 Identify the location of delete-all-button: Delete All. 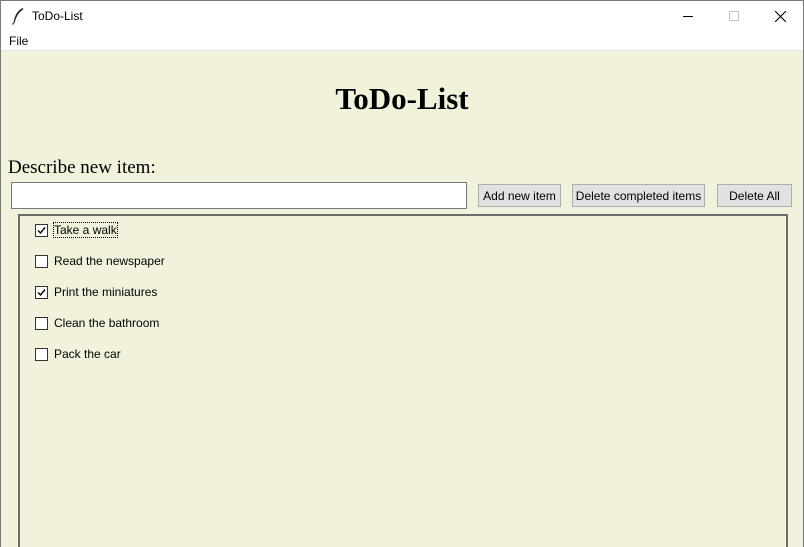
(754, 195).